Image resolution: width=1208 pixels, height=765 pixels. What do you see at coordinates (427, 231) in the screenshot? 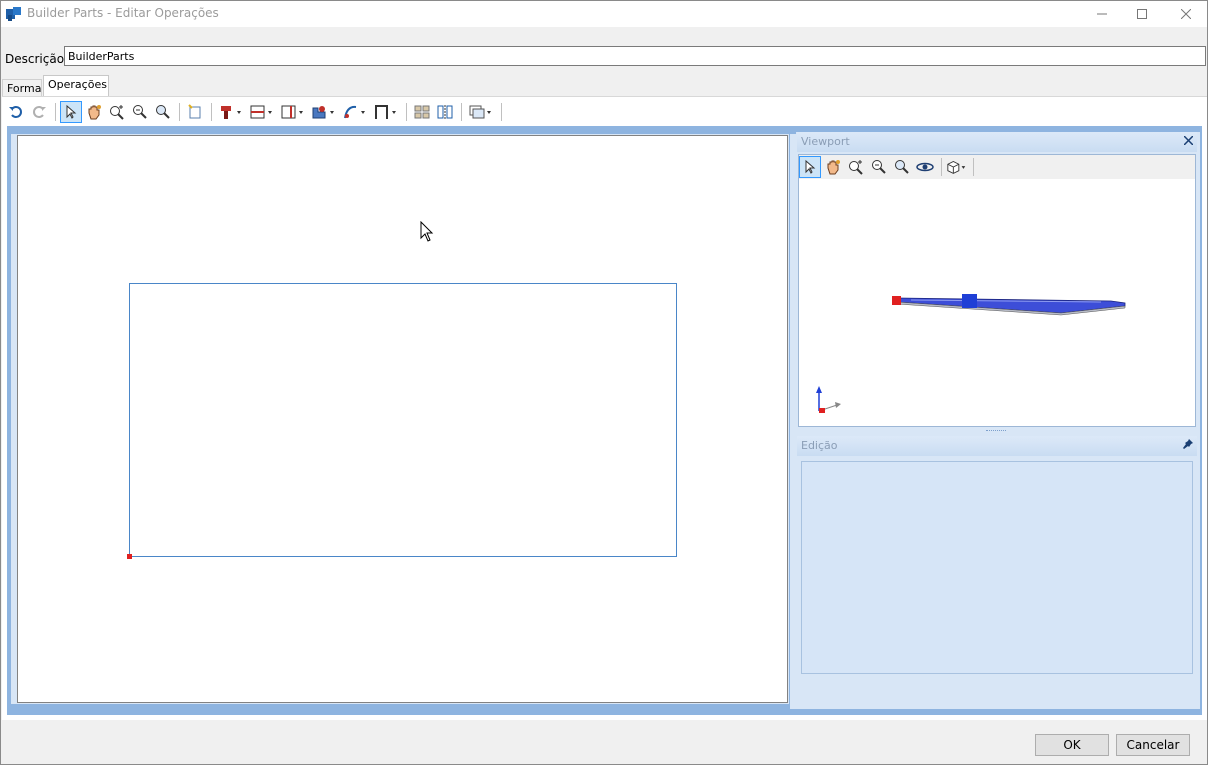
I see `mouse-cursor-icon` at bounding box center [427, 231].